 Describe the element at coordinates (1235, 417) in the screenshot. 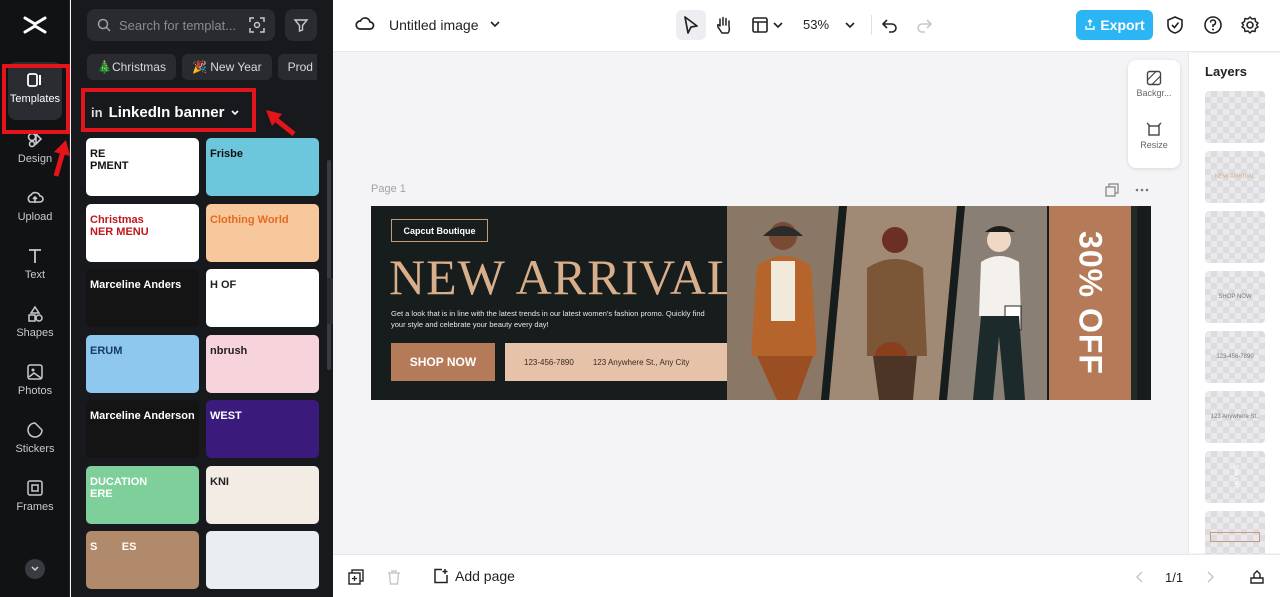

I see `layer-thumbnail: 123 Anywhere St.,` at that location.